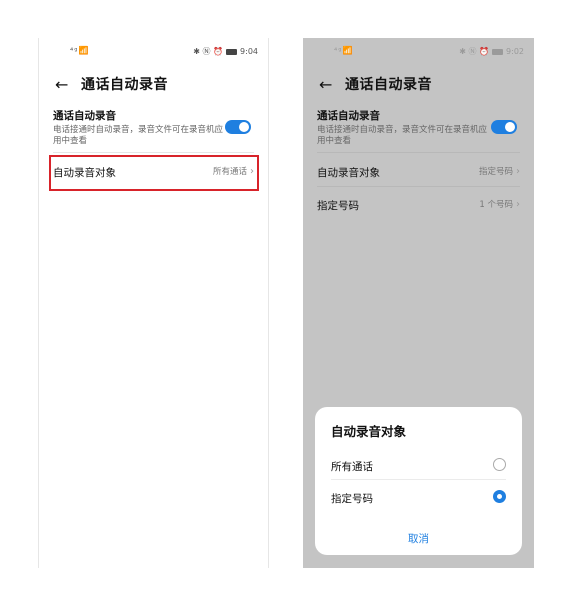  Describe the element at coordinates (515, 51) in the screenshot. I see `status-time: 9:02` at that location.